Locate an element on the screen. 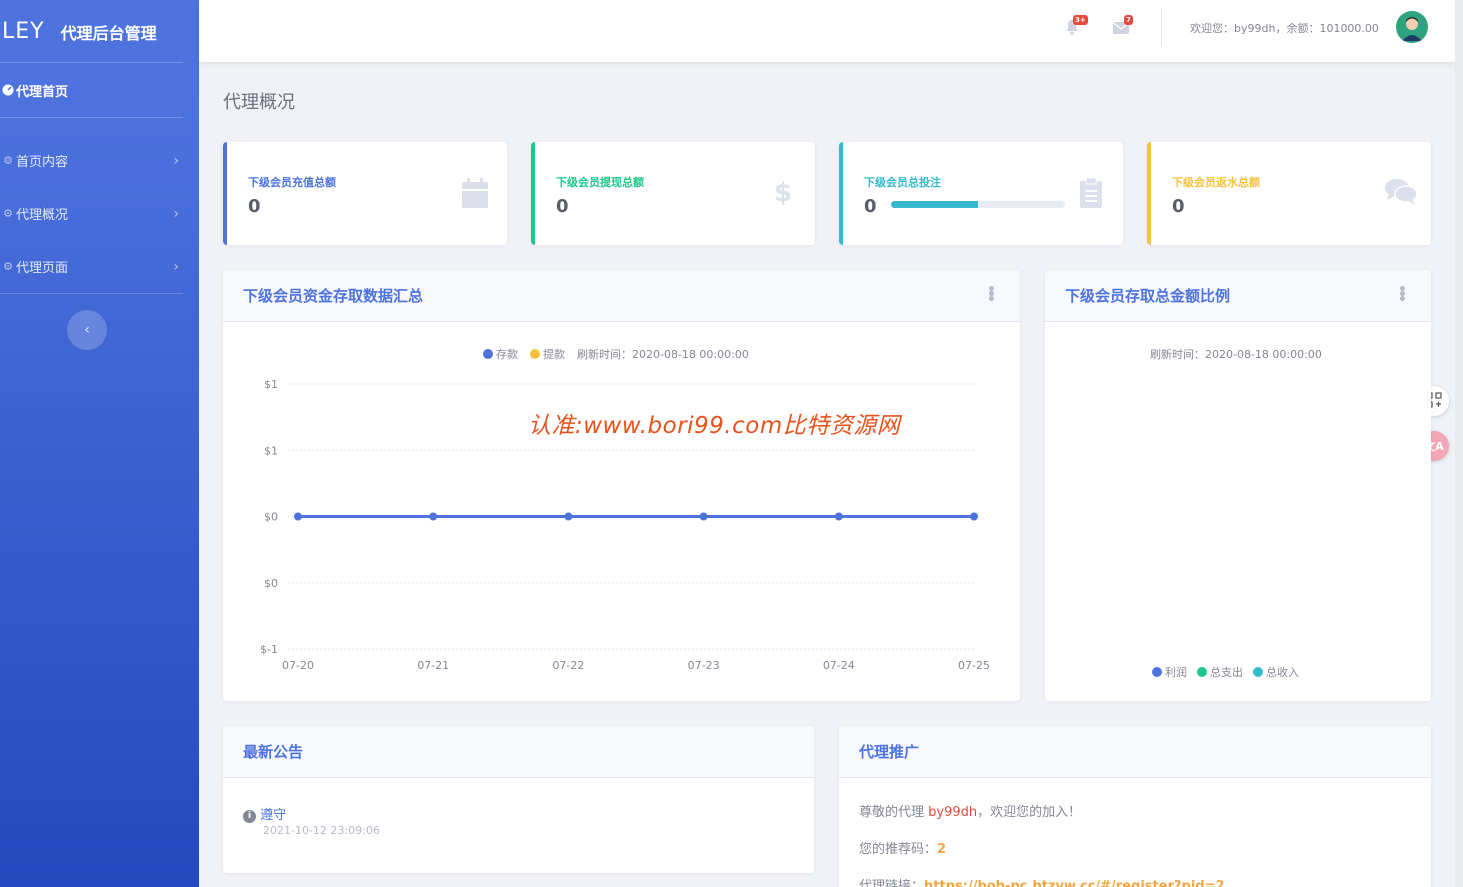 The height and width of the screenshot is (887, 1463). y-tick-label: $-1 is located at coordinates (269, 649).